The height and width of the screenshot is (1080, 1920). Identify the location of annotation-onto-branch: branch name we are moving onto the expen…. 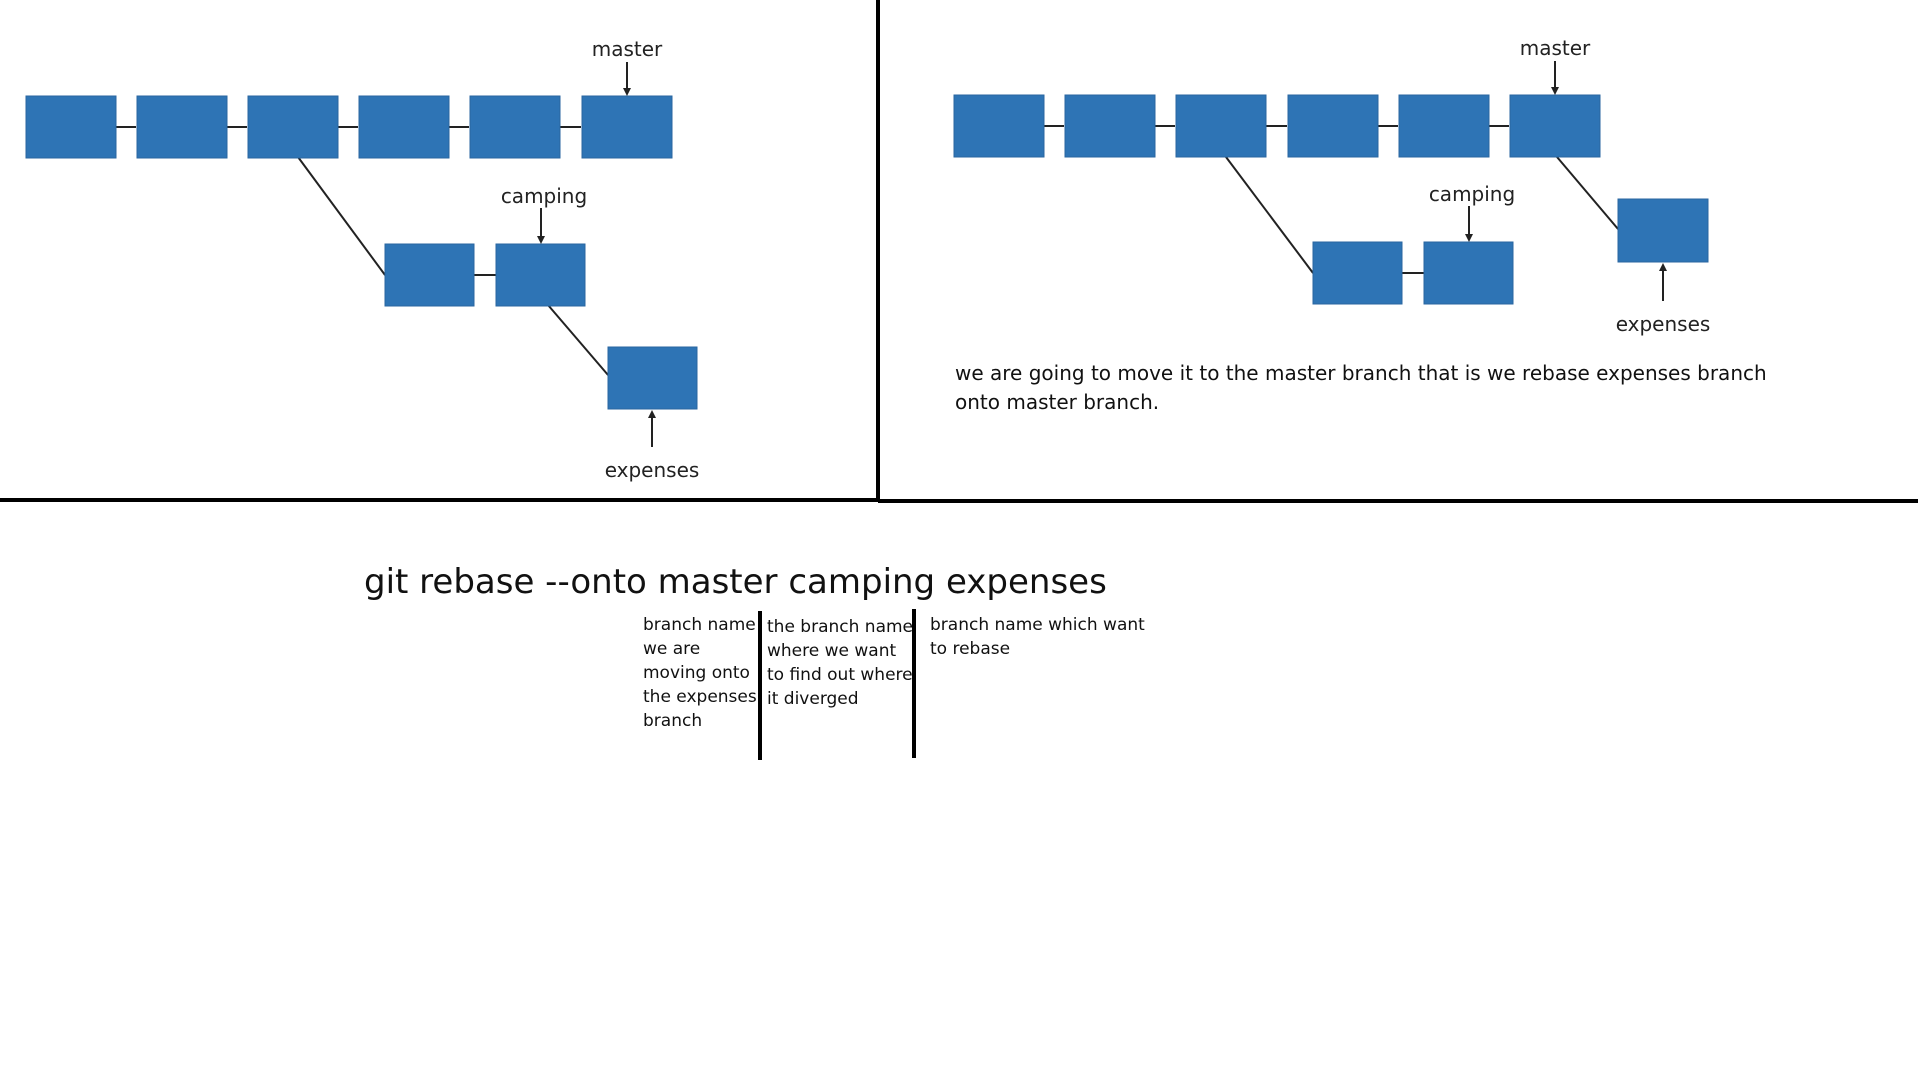
(700, 673).